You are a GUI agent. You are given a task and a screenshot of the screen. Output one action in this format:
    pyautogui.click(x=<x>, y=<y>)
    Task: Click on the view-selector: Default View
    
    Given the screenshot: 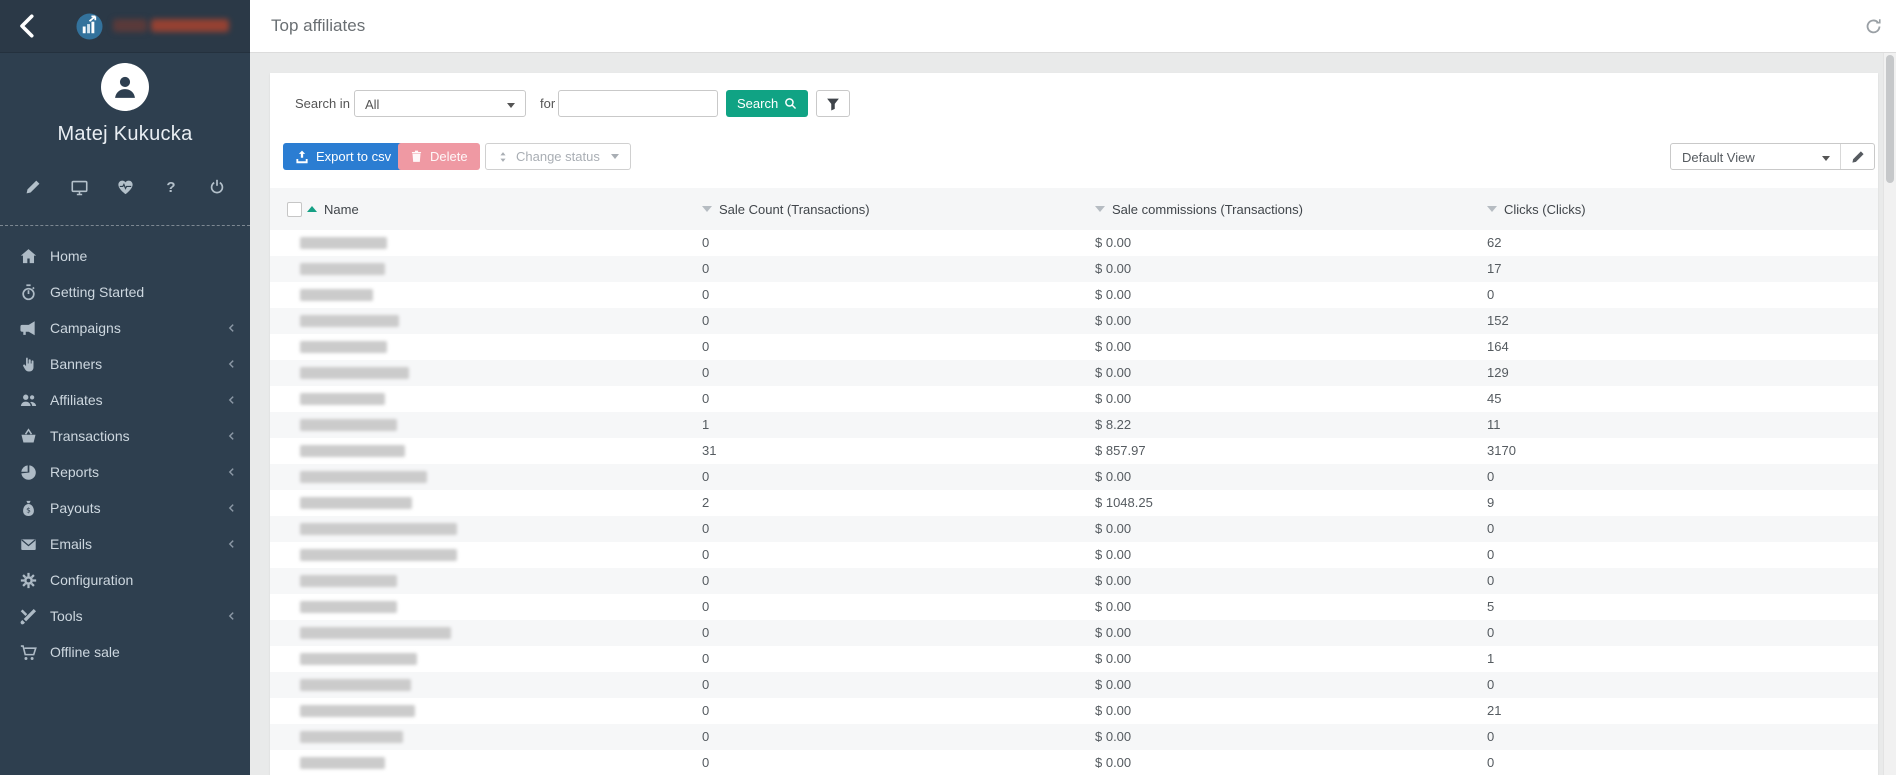 What is the action you would take?
    pyautogui.click(x=1772, y=156)
    